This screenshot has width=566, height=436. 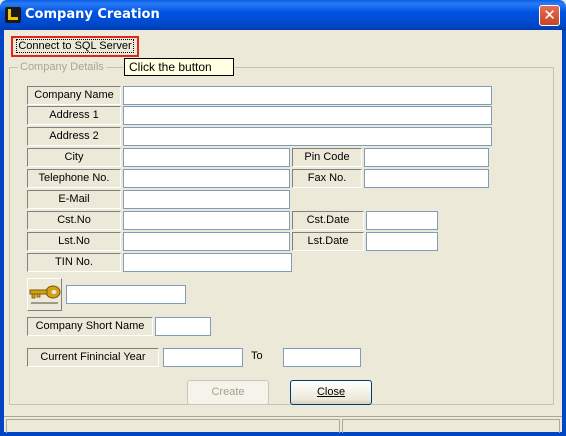 What do you see at coordinates (74, 157) in the screenshot?
I see `city-label: City` at bounding box center [74, 157].